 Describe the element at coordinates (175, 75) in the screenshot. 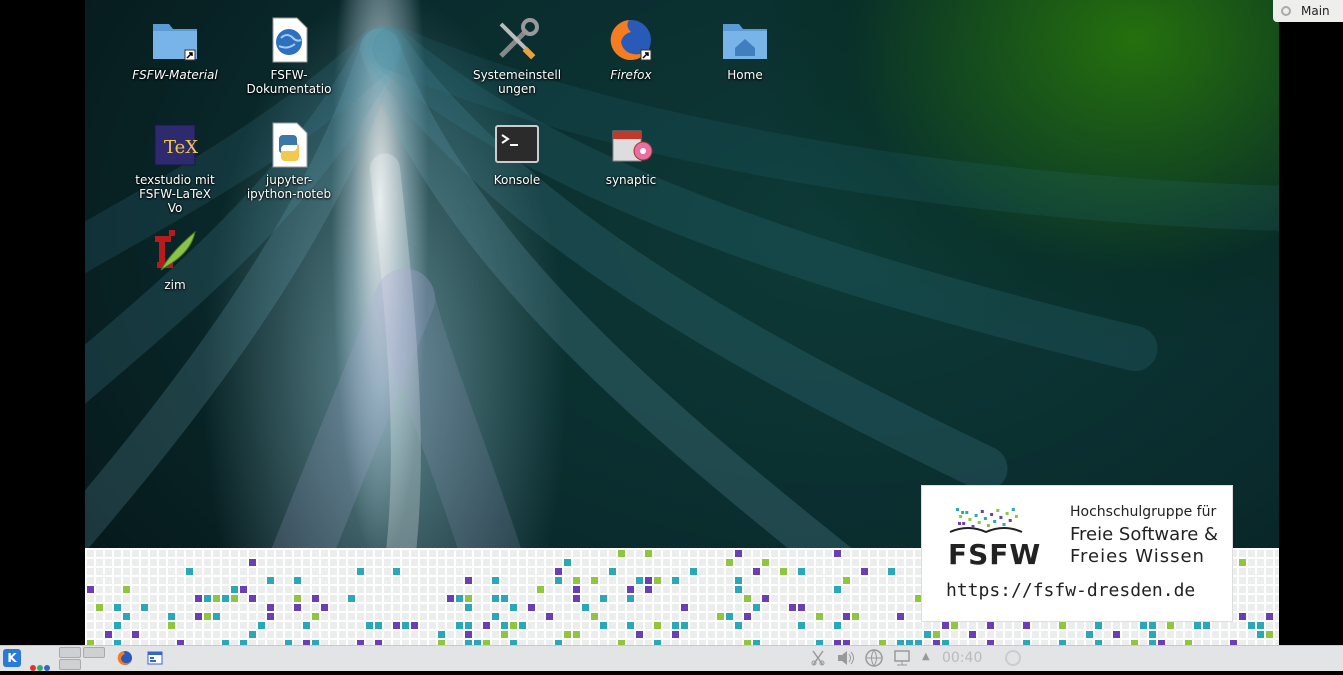

I see `icon-label: FSFW-Material` at that location.